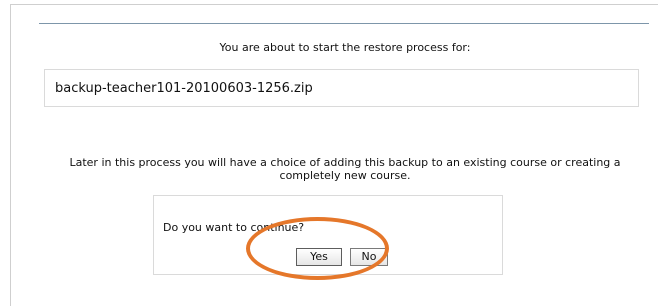 This screenshot has height=306, width=659. What do you see at coordinates (234, 227) in the screenshot?
I see `continue-question: Do you want to continue?` at bounding box center [234, 227].